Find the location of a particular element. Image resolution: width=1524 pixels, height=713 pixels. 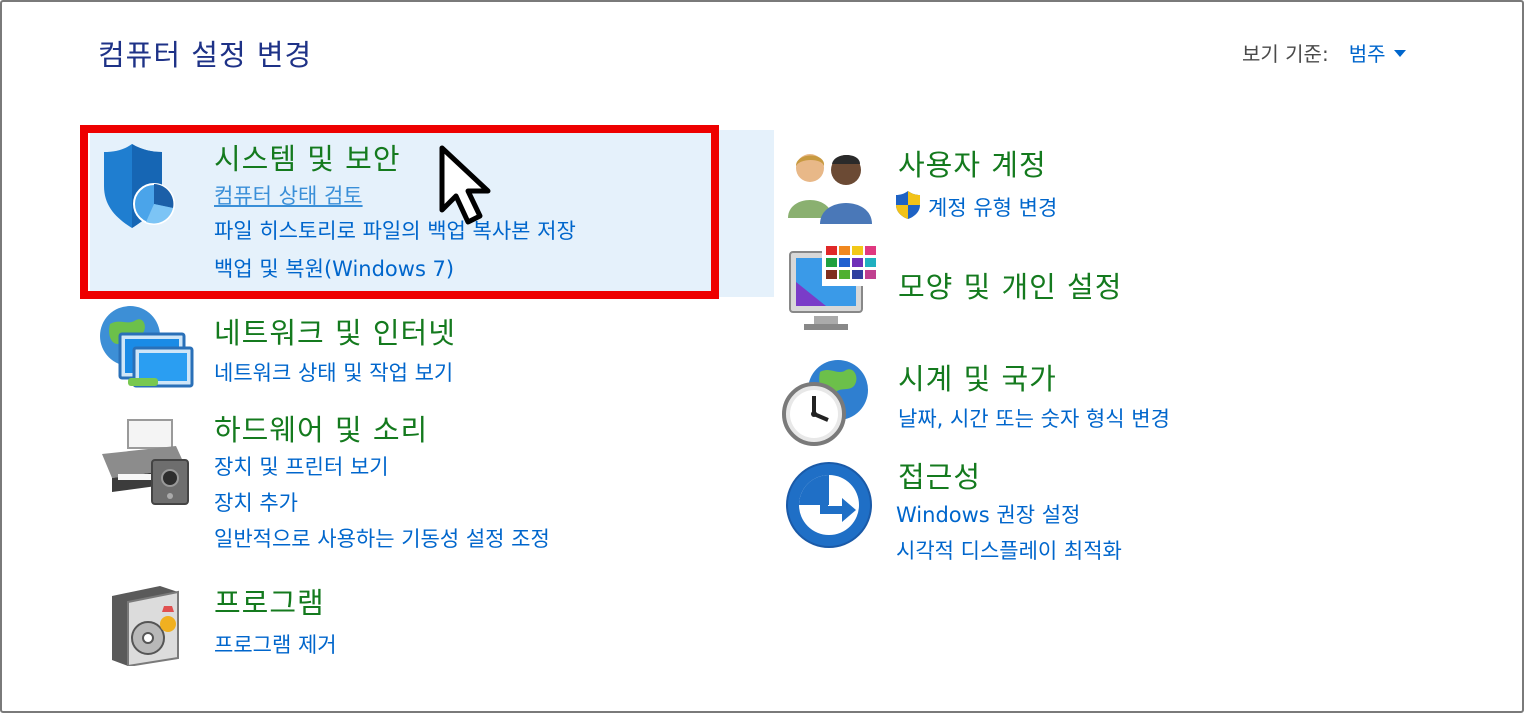

users-icon is located at coordinates (831, 188).